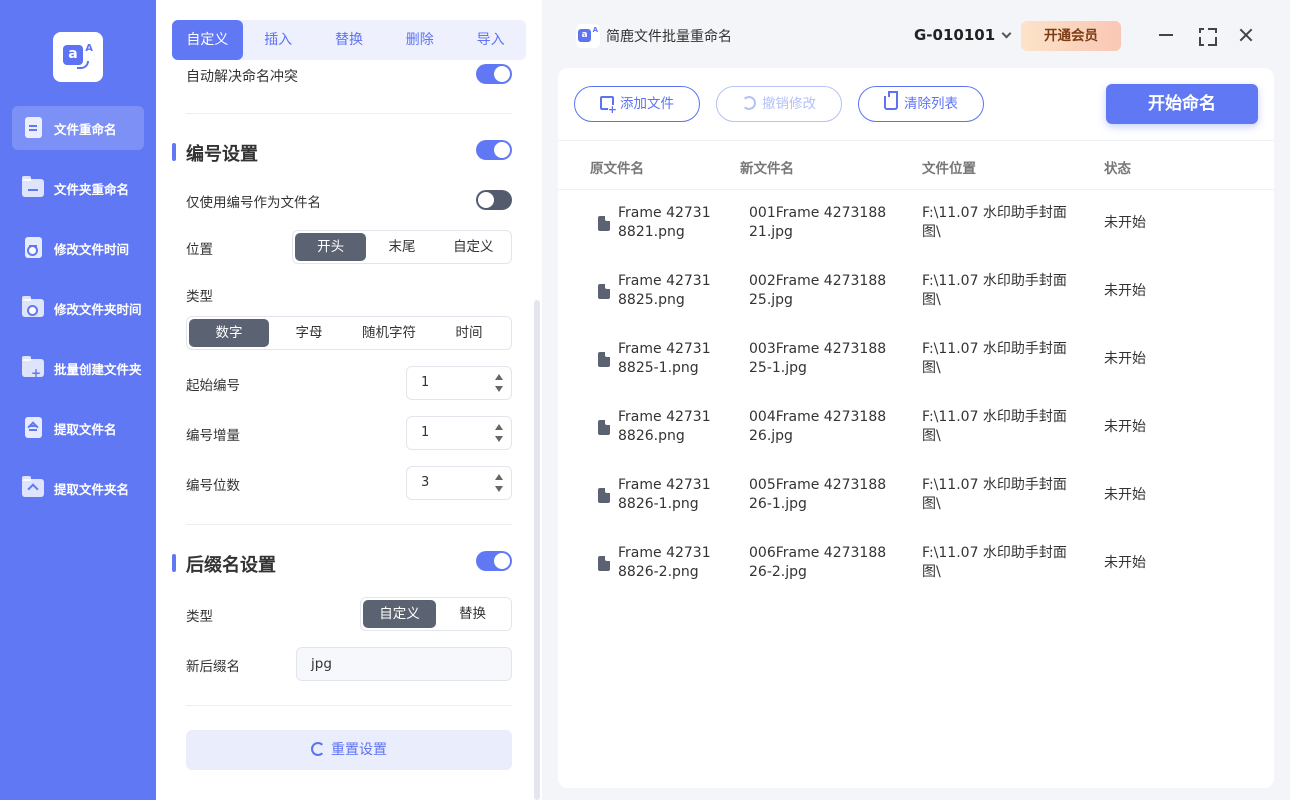  Describe the element at coordinates (92, 189) in the screenshot. I see `sidebar-item-label: 文件夹重命名` at that location.